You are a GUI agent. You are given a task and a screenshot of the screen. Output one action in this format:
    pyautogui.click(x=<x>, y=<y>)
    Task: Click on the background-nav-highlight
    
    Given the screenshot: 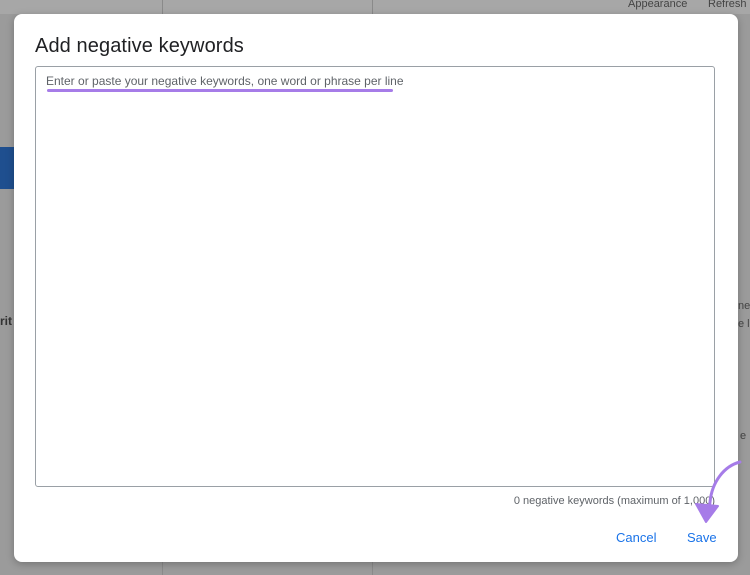 What is the action you would take?
    pyautogui.click(x=7, y=168)
    